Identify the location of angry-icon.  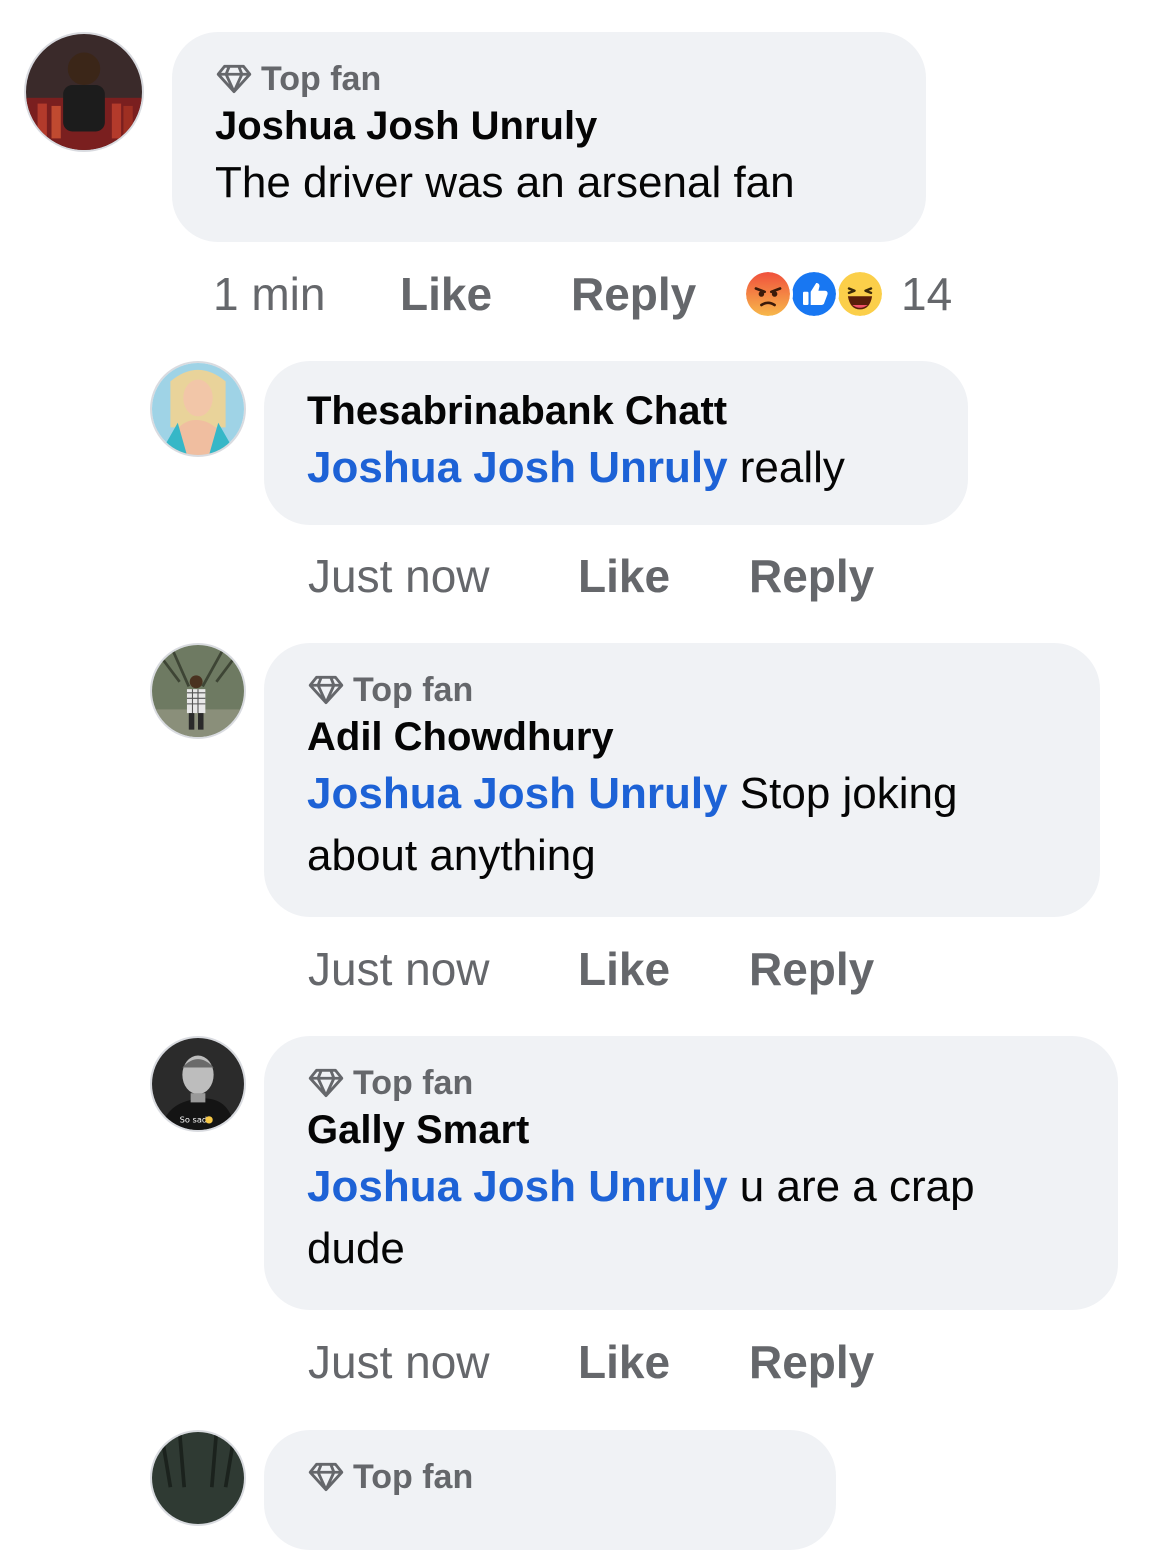
(768, 294).